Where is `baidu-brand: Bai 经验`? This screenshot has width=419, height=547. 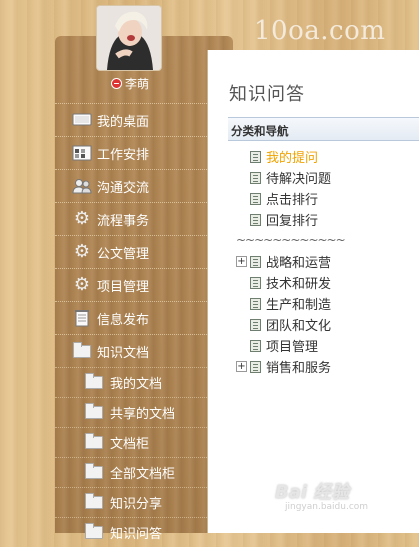
baidu-brand: Bai 经验 is located at coordinates (312, 492).